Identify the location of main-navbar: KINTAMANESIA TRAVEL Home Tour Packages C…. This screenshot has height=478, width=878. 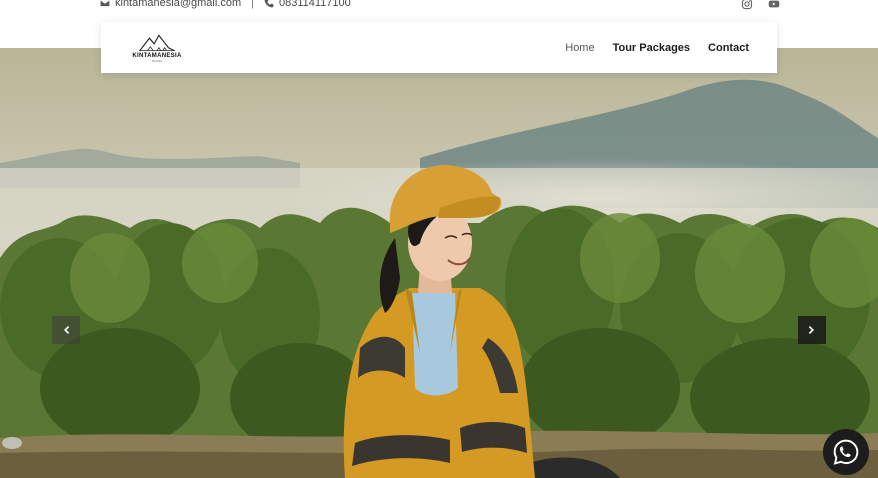
(439, 47).